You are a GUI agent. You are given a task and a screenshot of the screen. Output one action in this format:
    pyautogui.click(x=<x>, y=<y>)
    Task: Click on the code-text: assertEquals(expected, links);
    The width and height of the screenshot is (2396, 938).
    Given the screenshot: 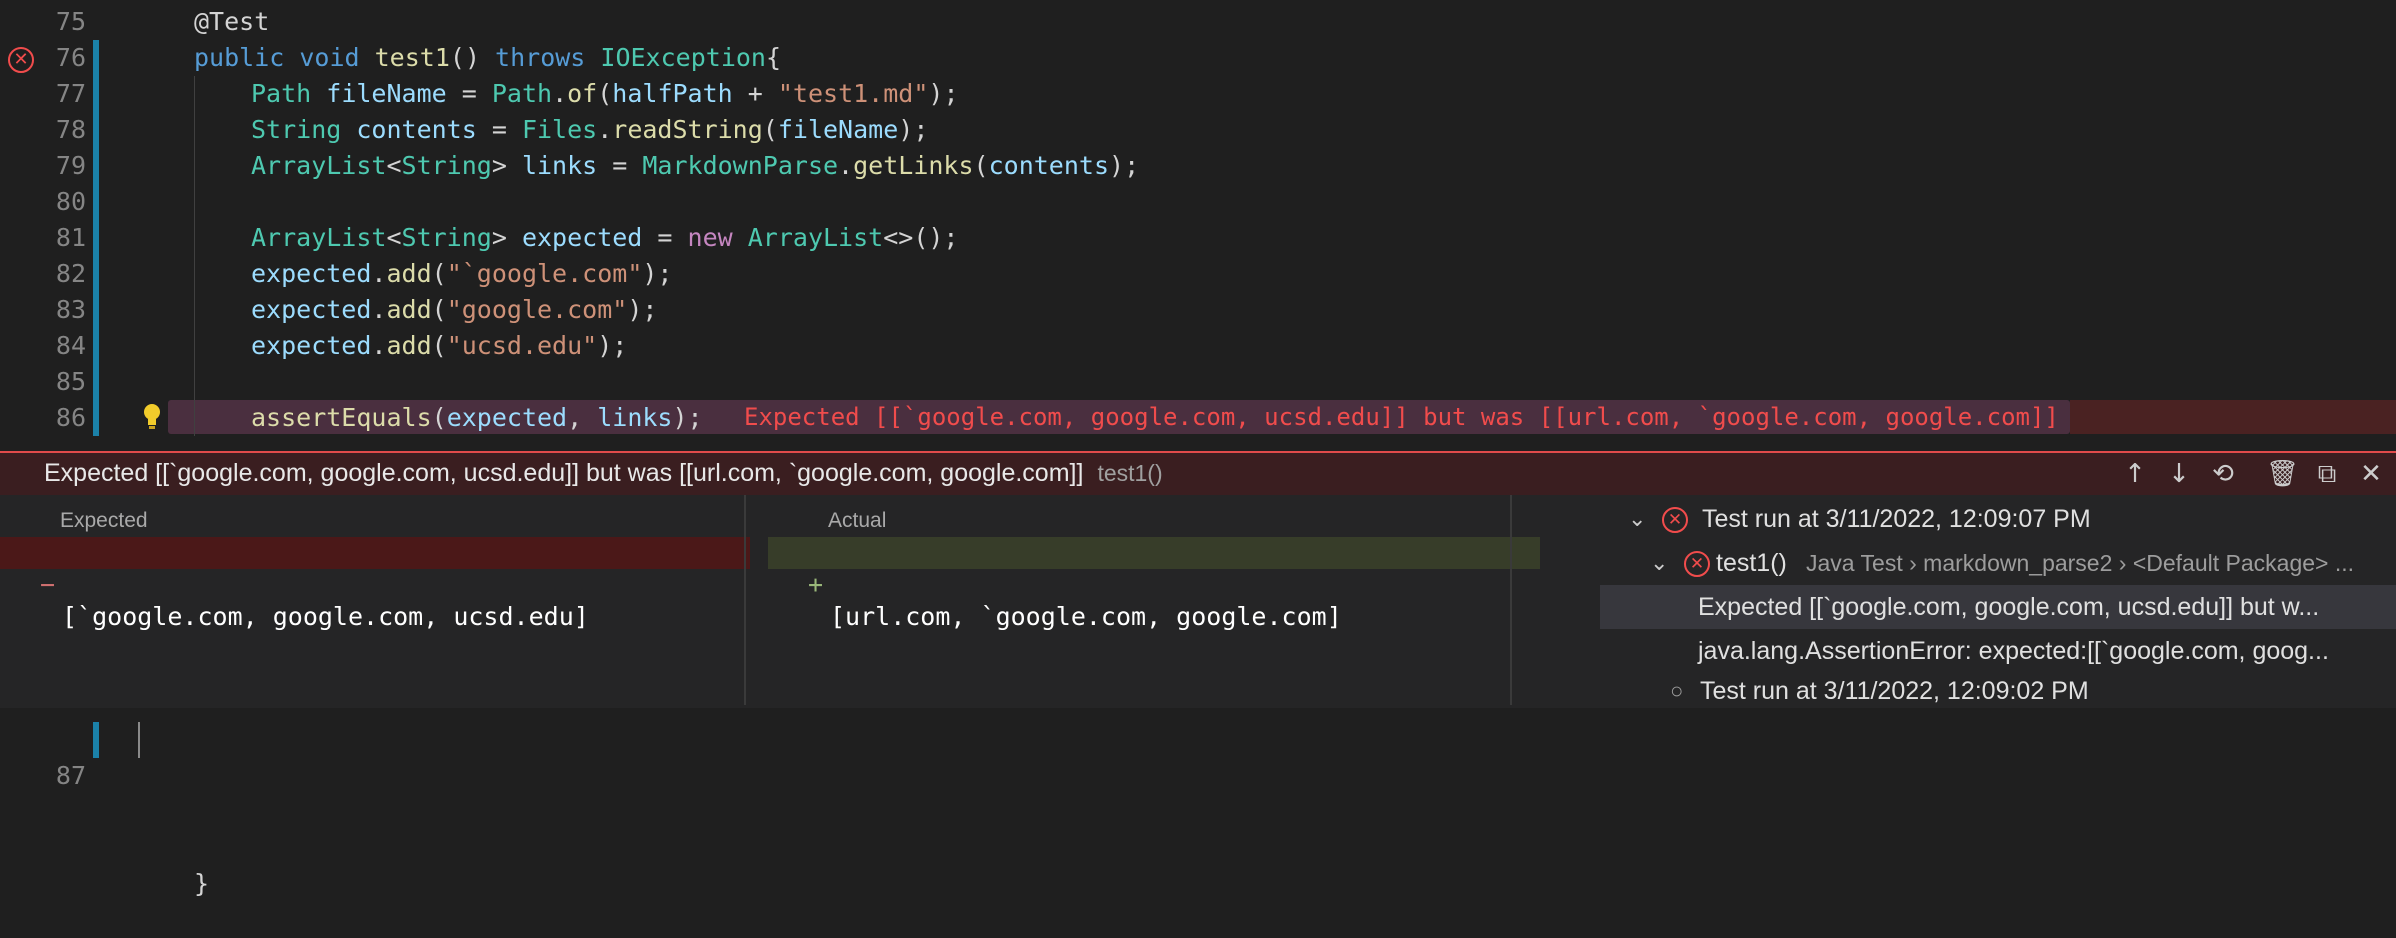 What is the action you would take?
    pyautogui.click(x=477, y=418)
    